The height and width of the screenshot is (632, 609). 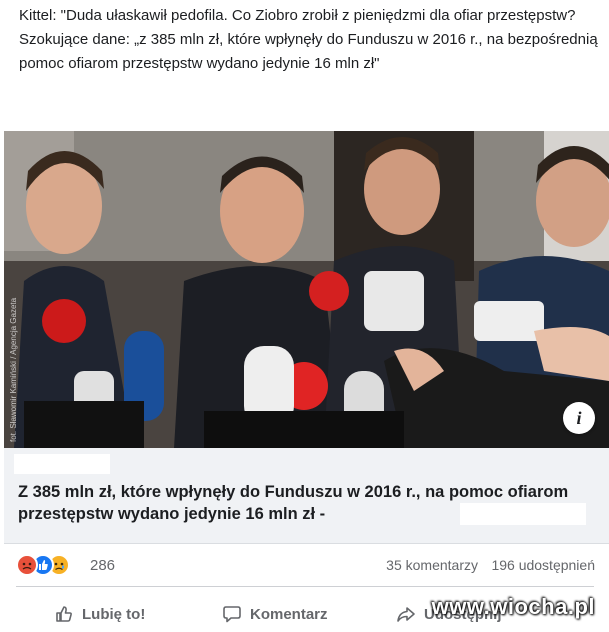 What do you see at coordinates (523, 514) in the screenshot?
I see `link-title-redaction` at bounding box center [523, 514].